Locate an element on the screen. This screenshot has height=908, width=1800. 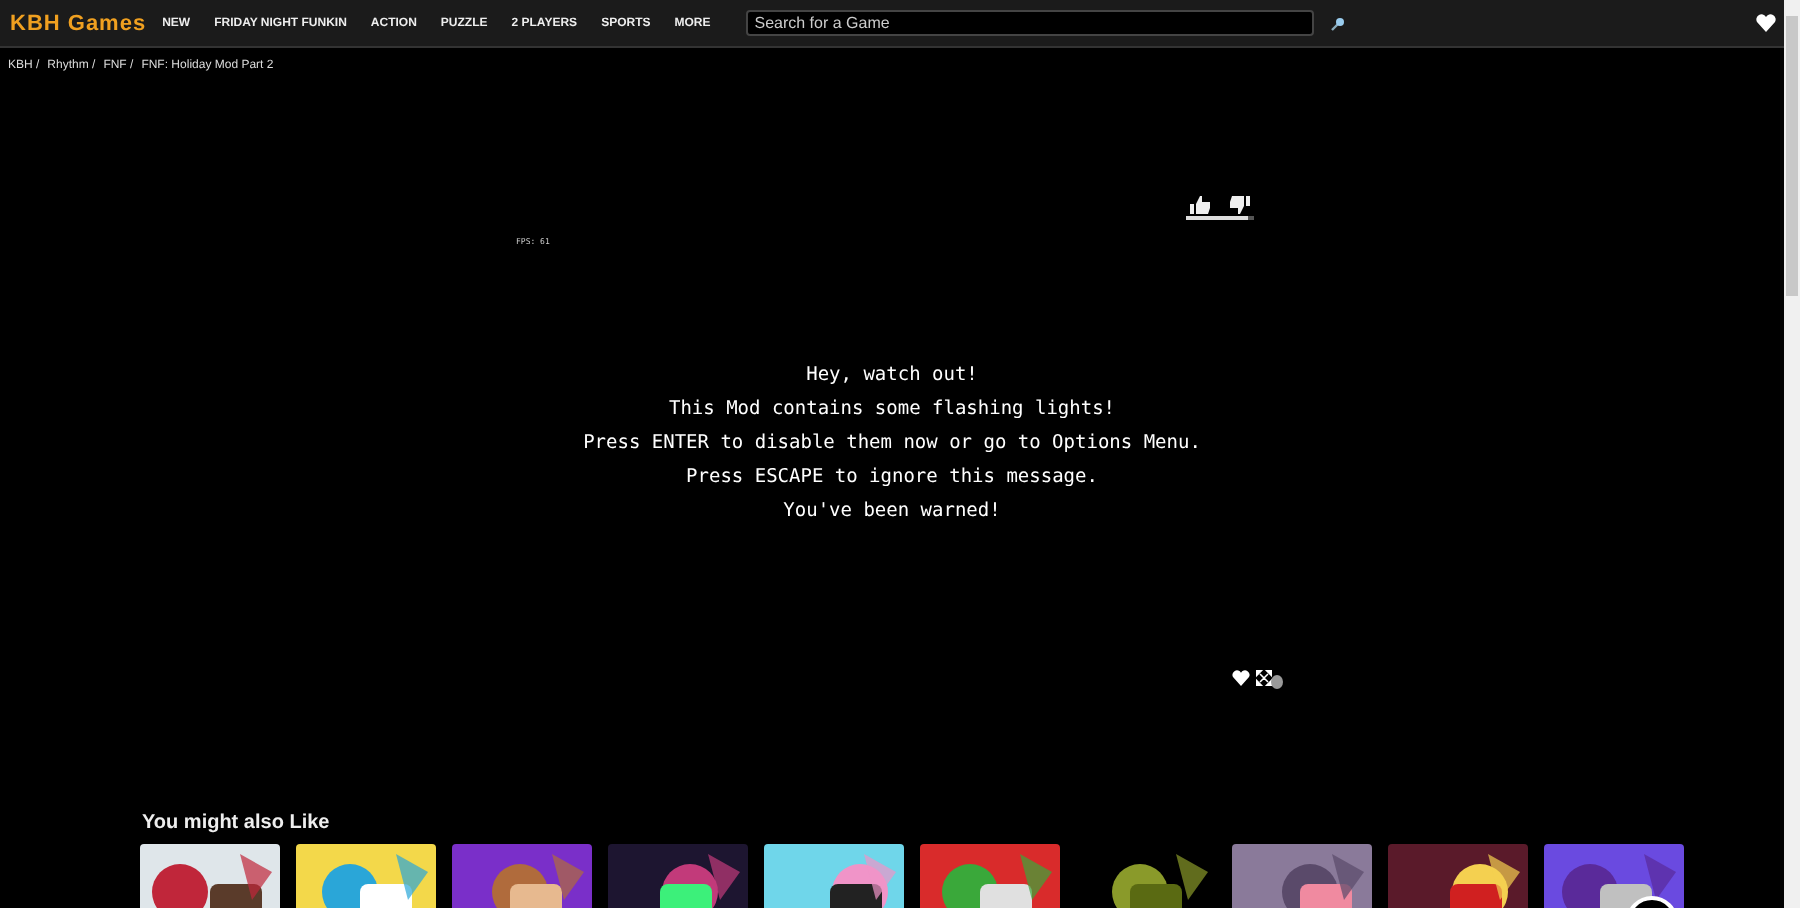
site-logo: KBH Games is located at coordinates (78, 23).